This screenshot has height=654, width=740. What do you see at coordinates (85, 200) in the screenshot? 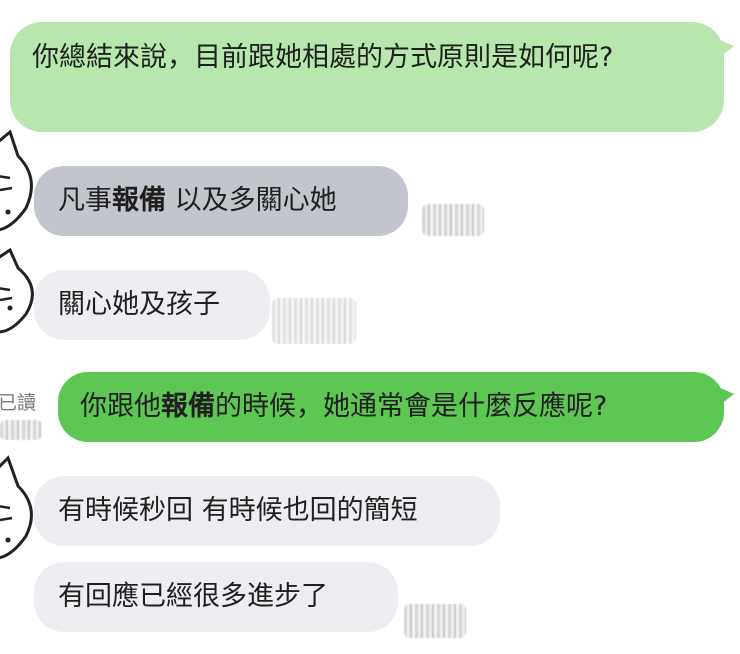
I see `message-text-prefix: 凡事` at bounding box center [85, 200].